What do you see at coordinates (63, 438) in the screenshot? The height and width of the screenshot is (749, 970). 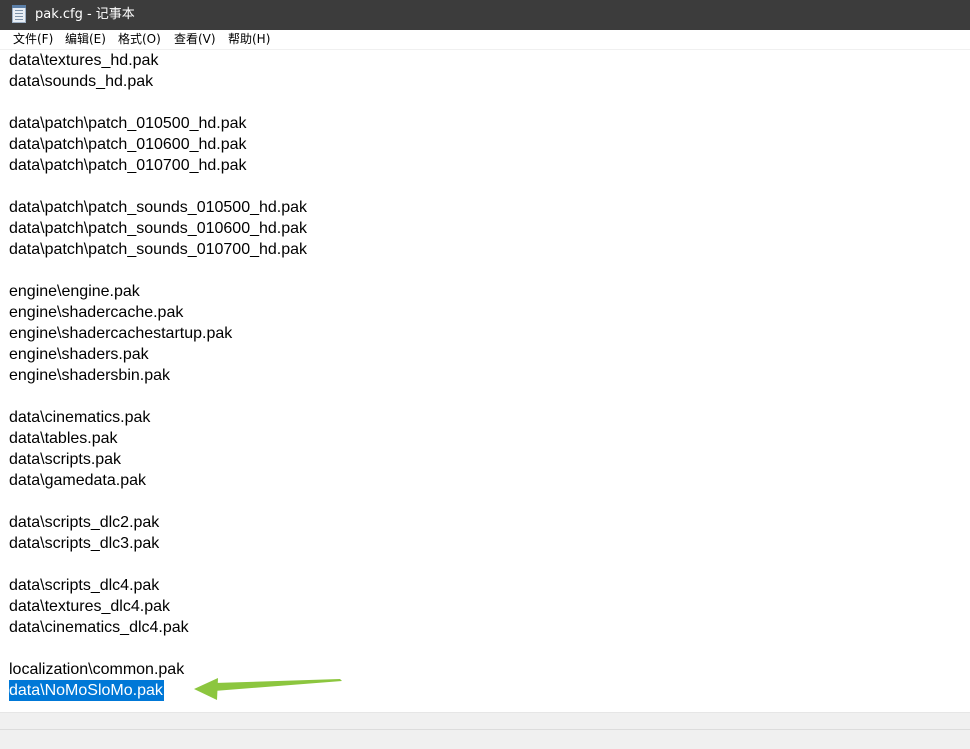 I see `text-line: data\tables.pak` at bounding box center [63, 438].